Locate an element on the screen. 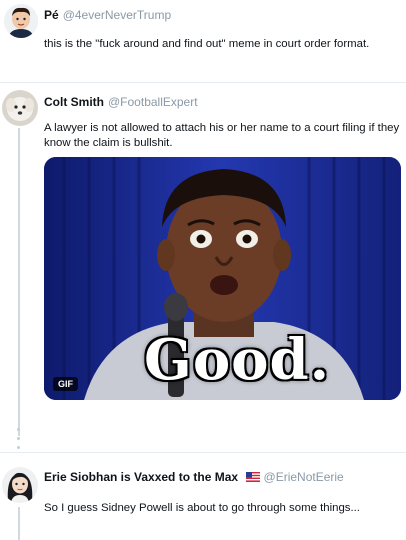 The image size is (406, 540). us-flag-icon is located at coordinates (252, 478).